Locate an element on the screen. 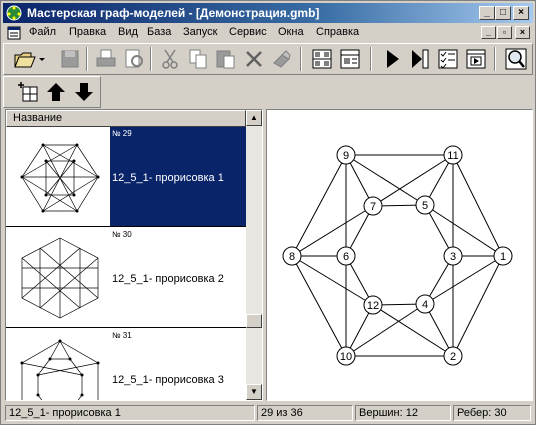 This screenshot has height=425, width=536. graph-vertex: 9 is located at coordinates (346, 155).